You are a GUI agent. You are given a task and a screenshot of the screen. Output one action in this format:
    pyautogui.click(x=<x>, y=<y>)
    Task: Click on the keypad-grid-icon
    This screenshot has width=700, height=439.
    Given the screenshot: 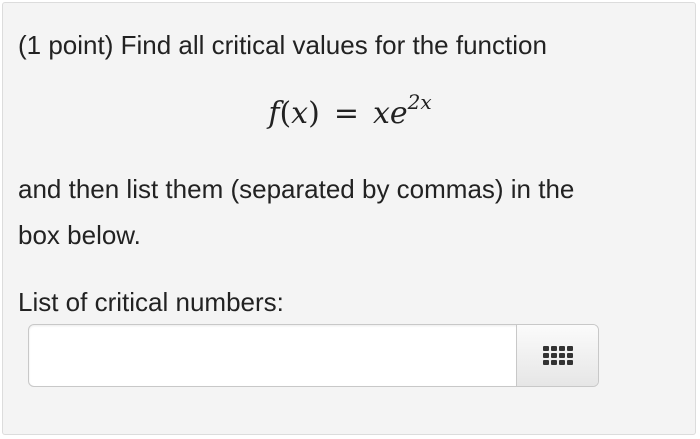 What is the action you would take?
    pyautogui.click(x=557, y=355)
    